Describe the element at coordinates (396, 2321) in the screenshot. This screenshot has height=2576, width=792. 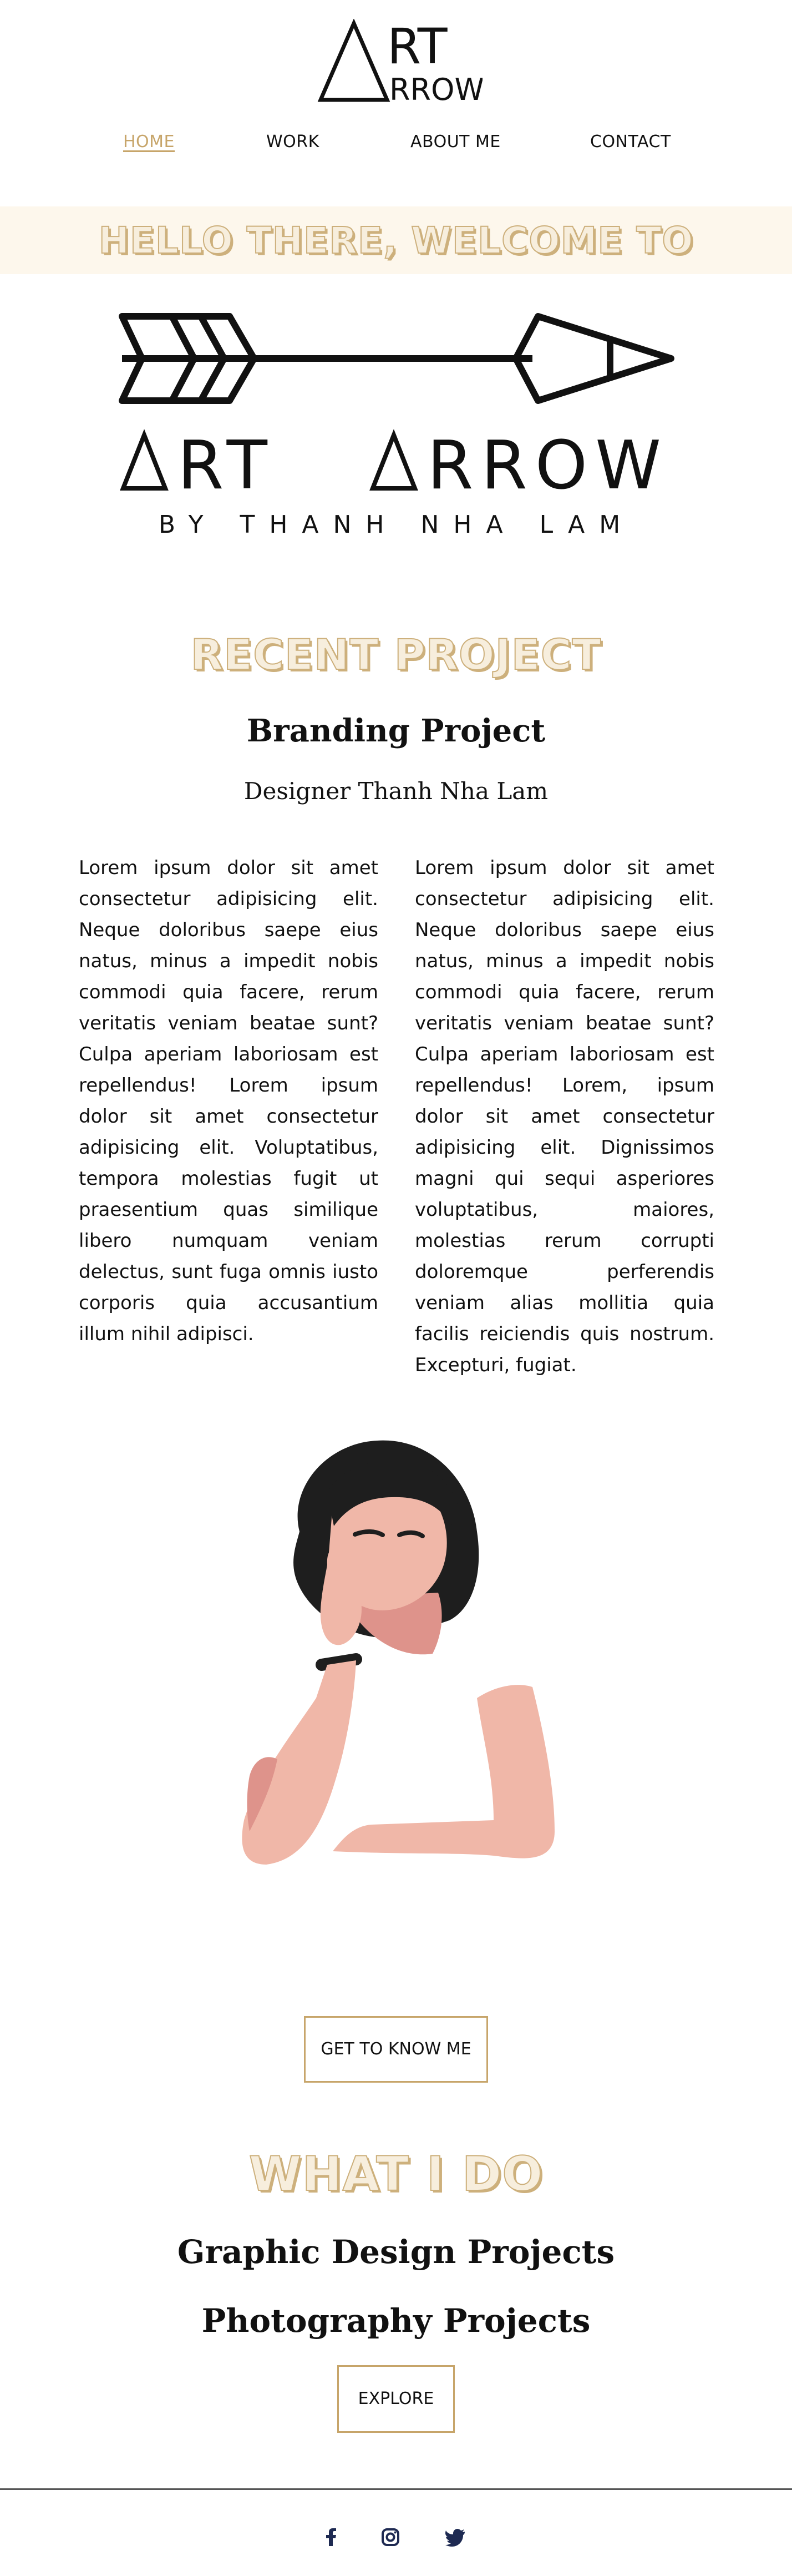
I see `service-photography: Photography Projects` at that location.